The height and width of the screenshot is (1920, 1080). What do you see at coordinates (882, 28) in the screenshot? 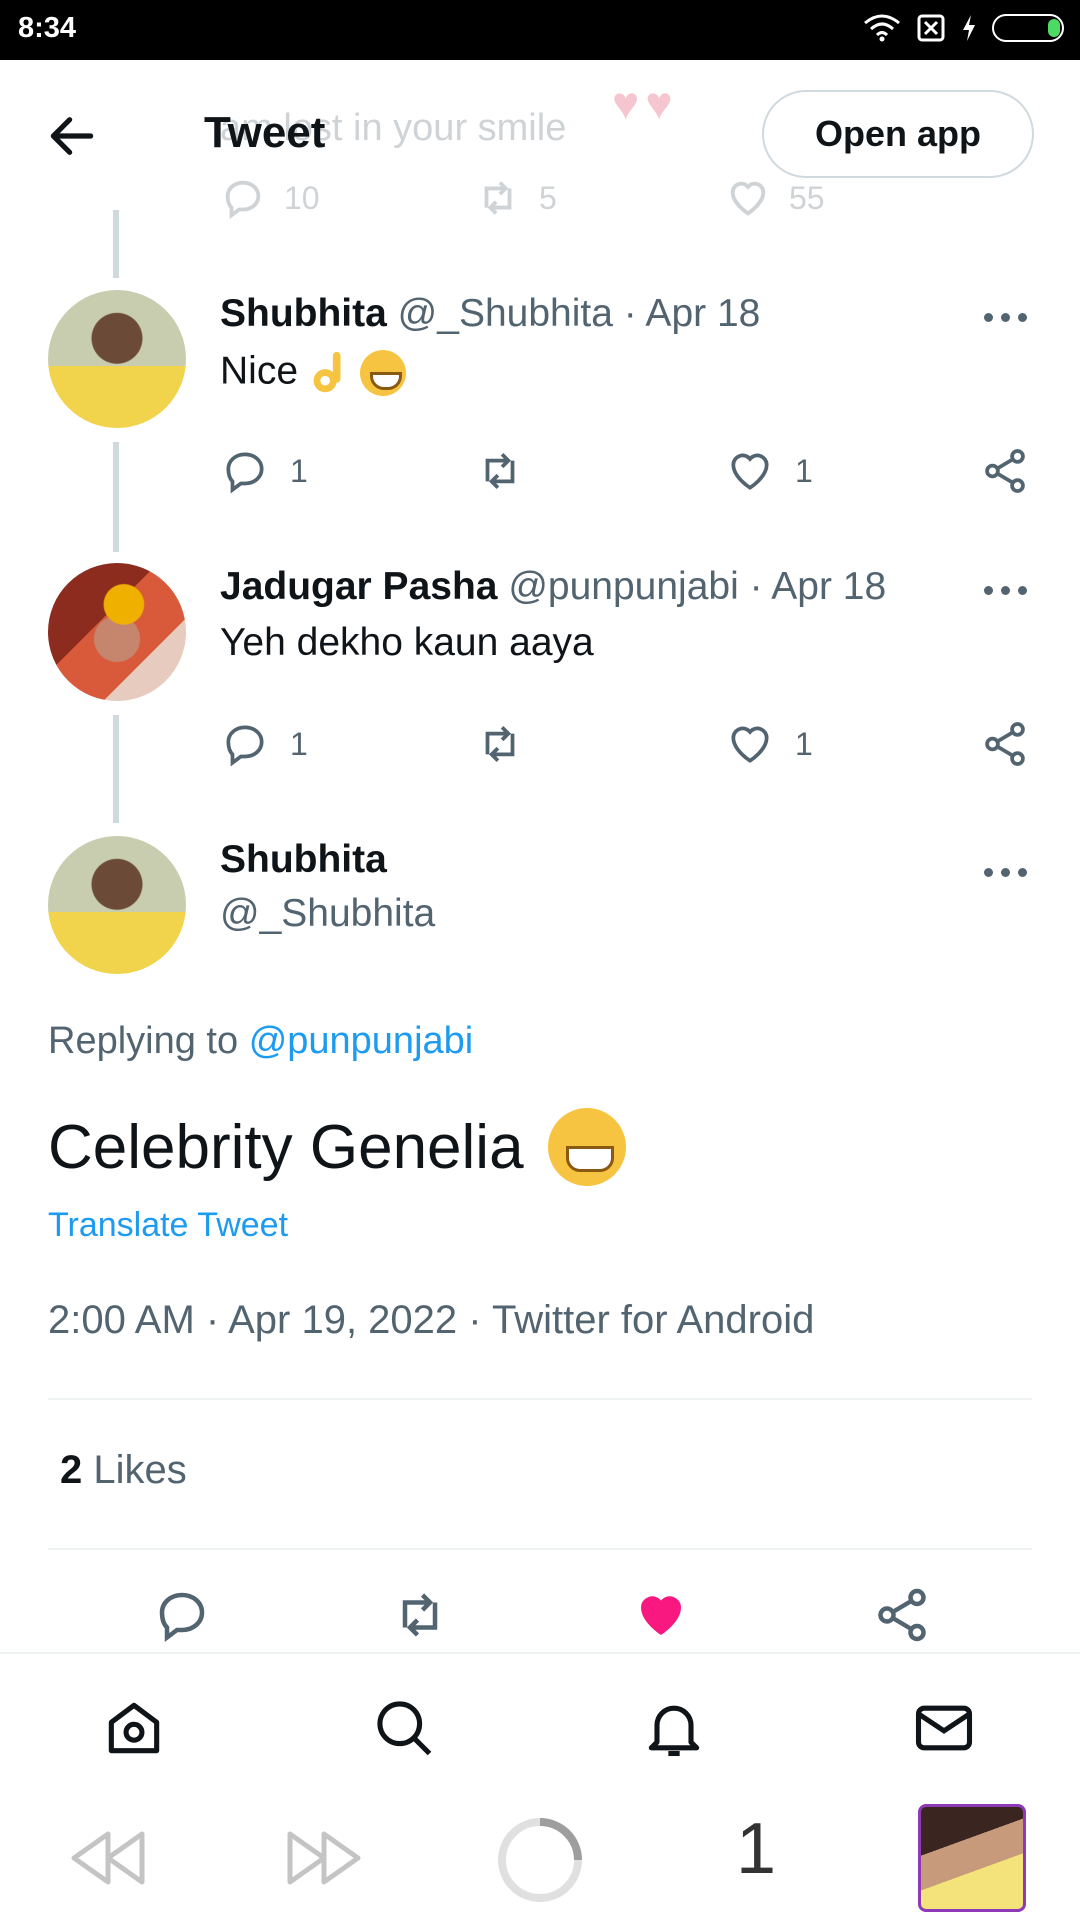
I see `wifi-icon` at bounding box center [882, 28].